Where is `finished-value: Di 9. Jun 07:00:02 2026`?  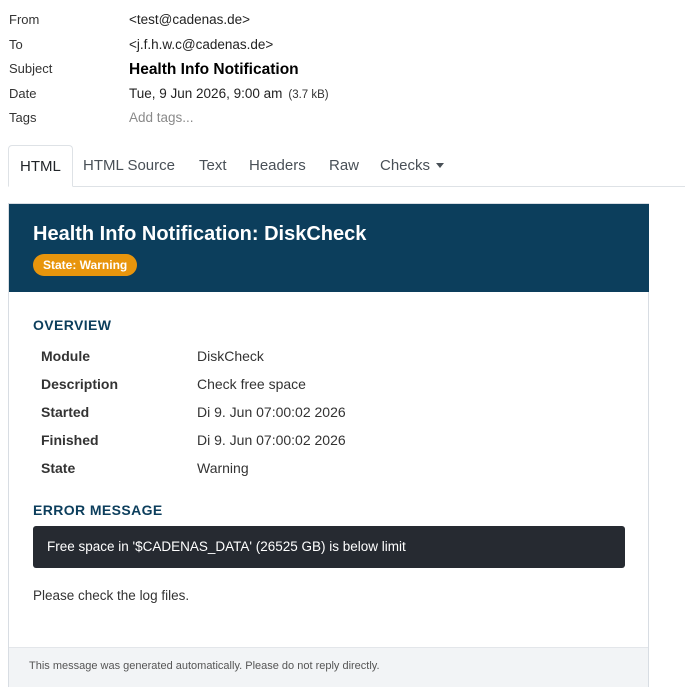
finished-value: Di 9. Jun 07:00:02 2026 is located at coordinates (271, 440).